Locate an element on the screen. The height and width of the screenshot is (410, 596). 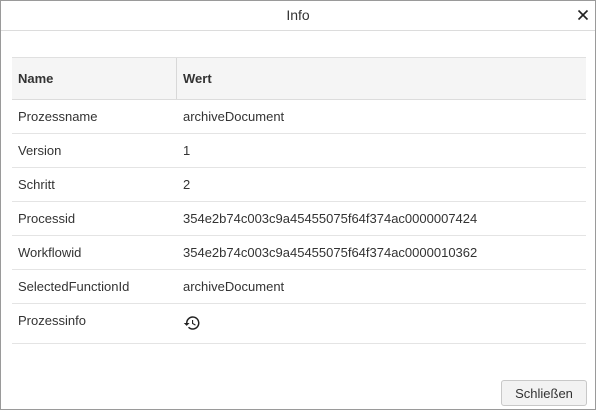
row-value: 2 is located at coordinates (187, 184).